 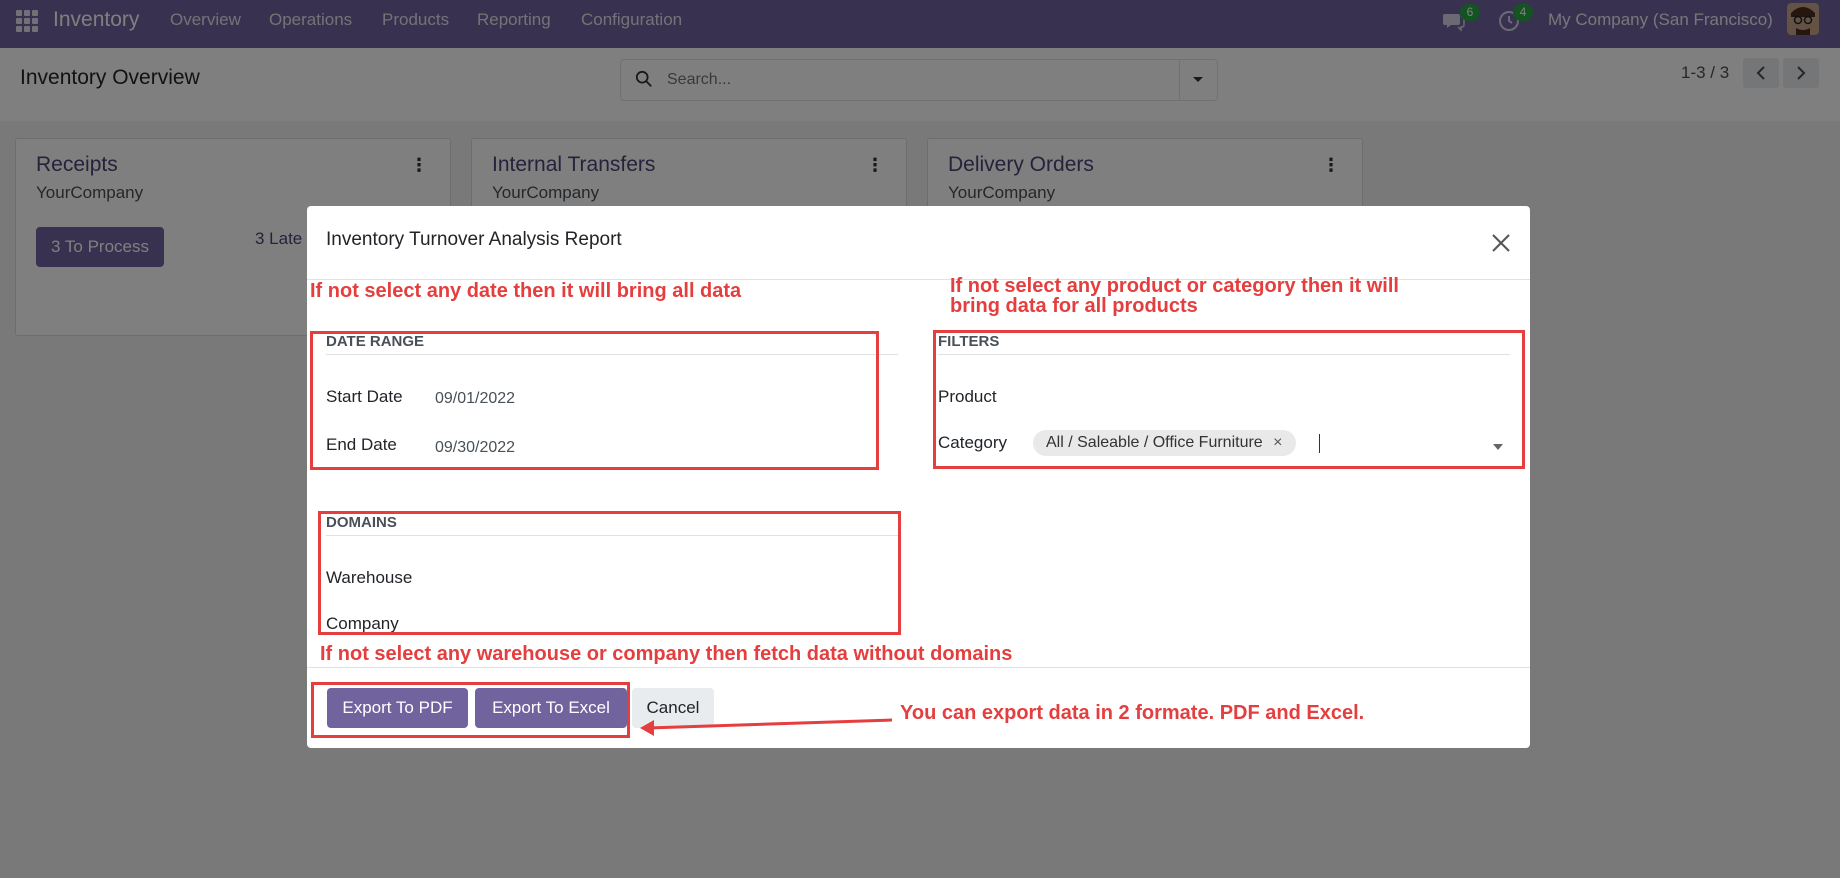 I want to click on dialog-title: Inventory Turnover Analysis Report, so click(x=474, y=239).